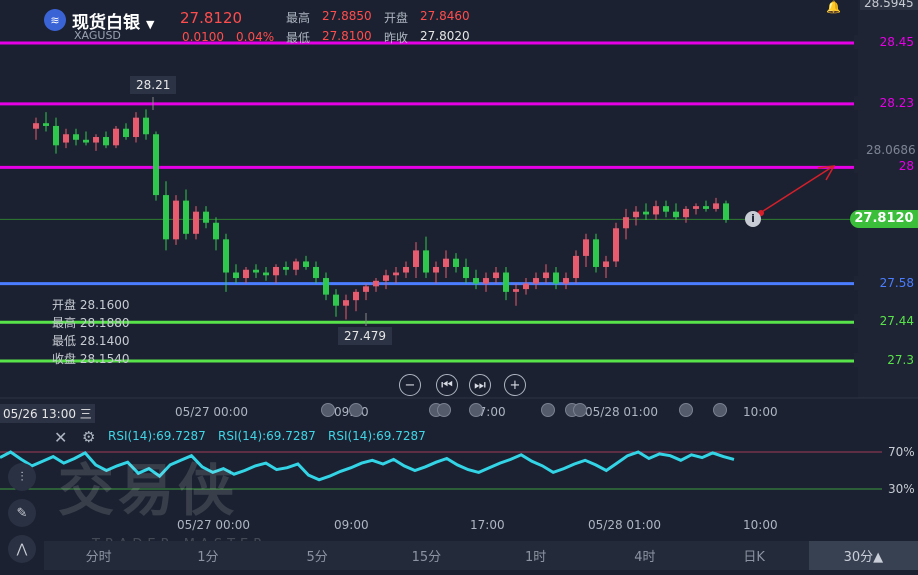 The image size is (918, 575). Describe the element at coordinates (621, 412) in the screenshot. I see `time-label-4: 05/28 01:00` at that location.